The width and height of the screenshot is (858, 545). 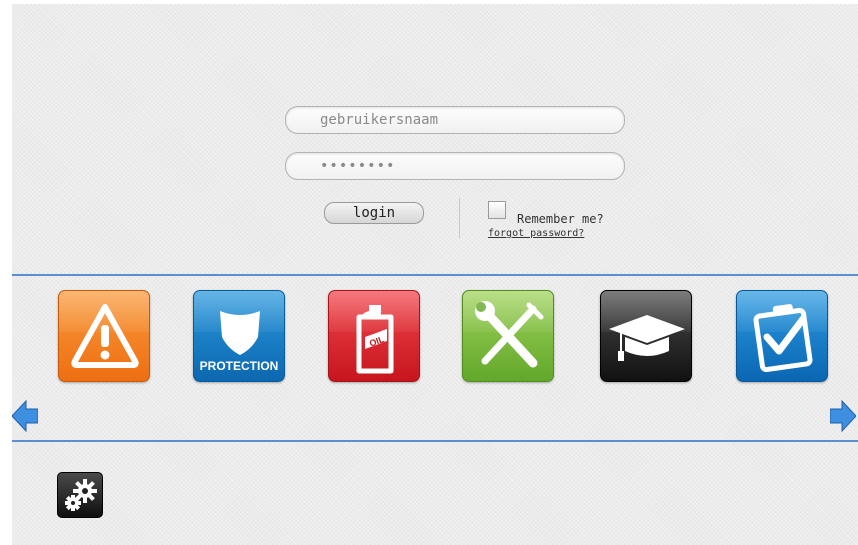 What do you see at coordinates (374, 213) in the screenshot?
I see `login-button: login` at bounding box center [374, 213].